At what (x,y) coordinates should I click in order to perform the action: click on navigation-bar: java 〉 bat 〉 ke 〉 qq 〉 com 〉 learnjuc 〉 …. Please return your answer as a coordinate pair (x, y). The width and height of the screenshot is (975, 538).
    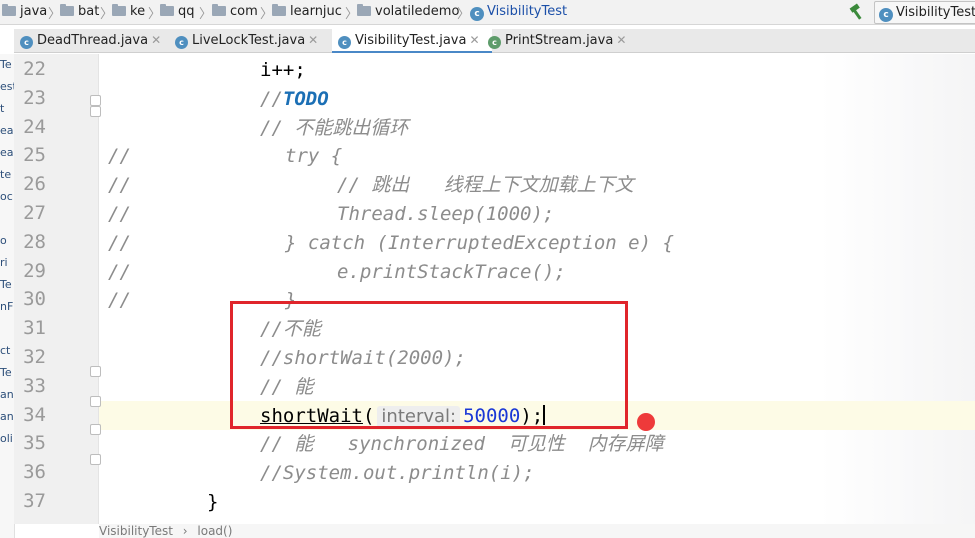
    Looking at the image, I should click on (487, 12).